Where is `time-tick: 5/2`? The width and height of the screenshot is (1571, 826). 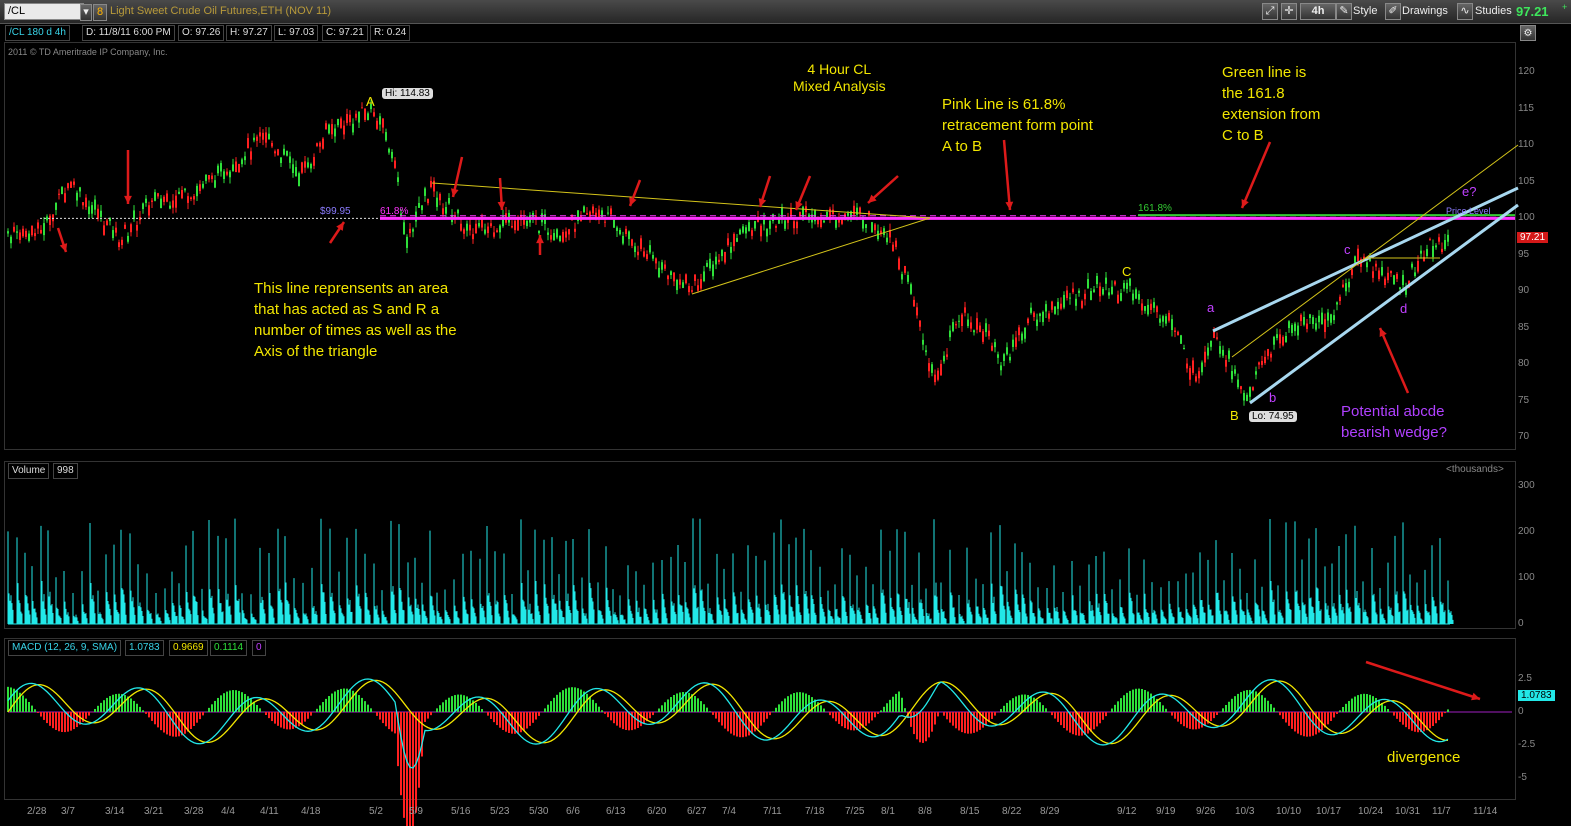 time-tick: 5/2 is located at coordinates (376, 811).